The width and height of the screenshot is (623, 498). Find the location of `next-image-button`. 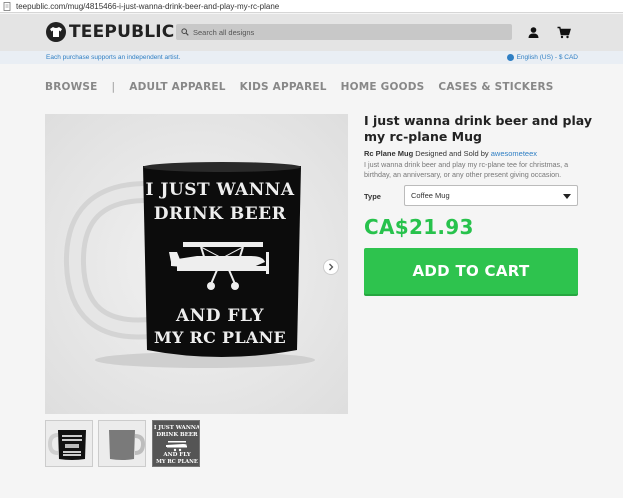

next-image-button is located at coordinates (331, 267).